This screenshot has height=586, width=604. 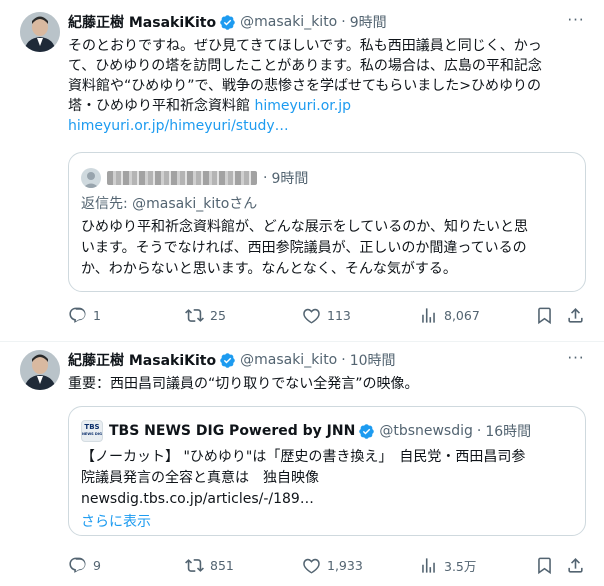 I want to click on quoted-text-line: います。そうでなければ、西田参院議員が、正しいのか間違っているの, so click(x=304, y=248).